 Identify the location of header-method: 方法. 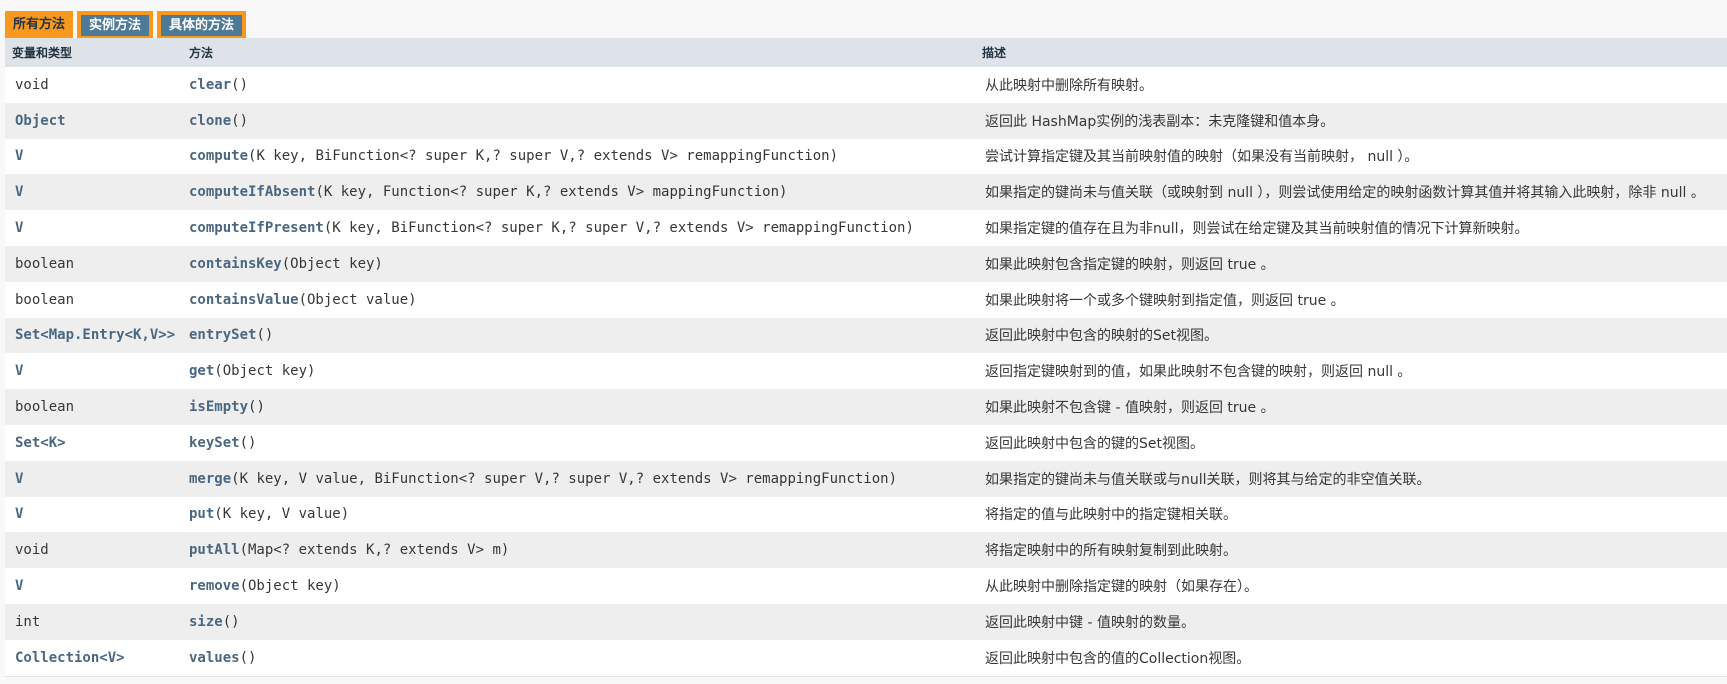
(201, 53).